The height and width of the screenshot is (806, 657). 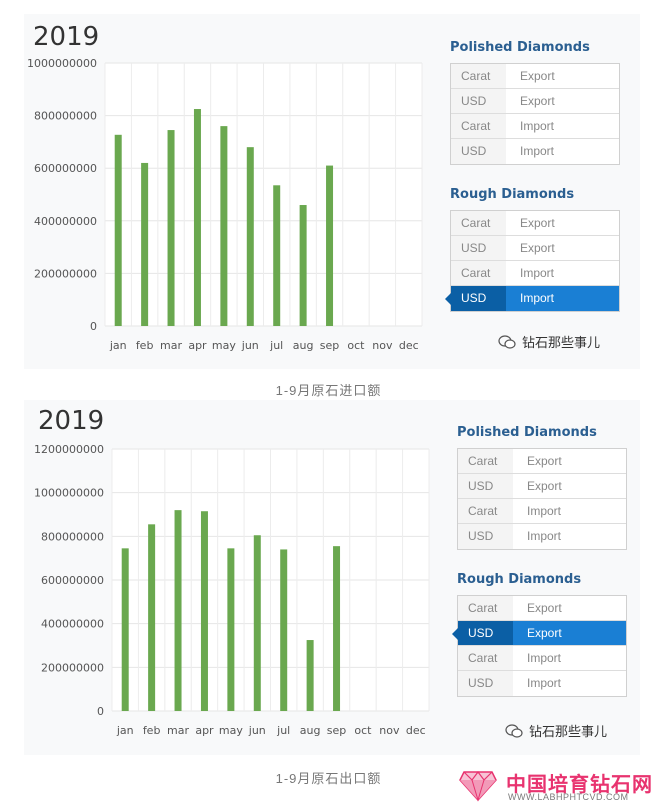 What do you see at coordinates (72, 667) in the screenshot?
I see `y-tick-label: 200000000` at bounding box center [72, 667].